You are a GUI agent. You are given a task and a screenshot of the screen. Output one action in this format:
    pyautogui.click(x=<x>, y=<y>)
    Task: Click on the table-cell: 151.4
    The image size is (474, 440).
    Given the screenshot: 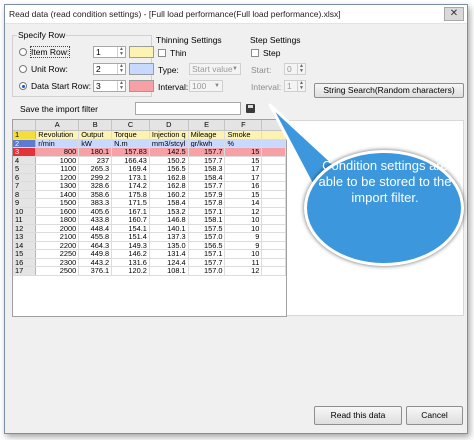 What is the action you would take?
    pyautogui.click(x=130, y=237)
    